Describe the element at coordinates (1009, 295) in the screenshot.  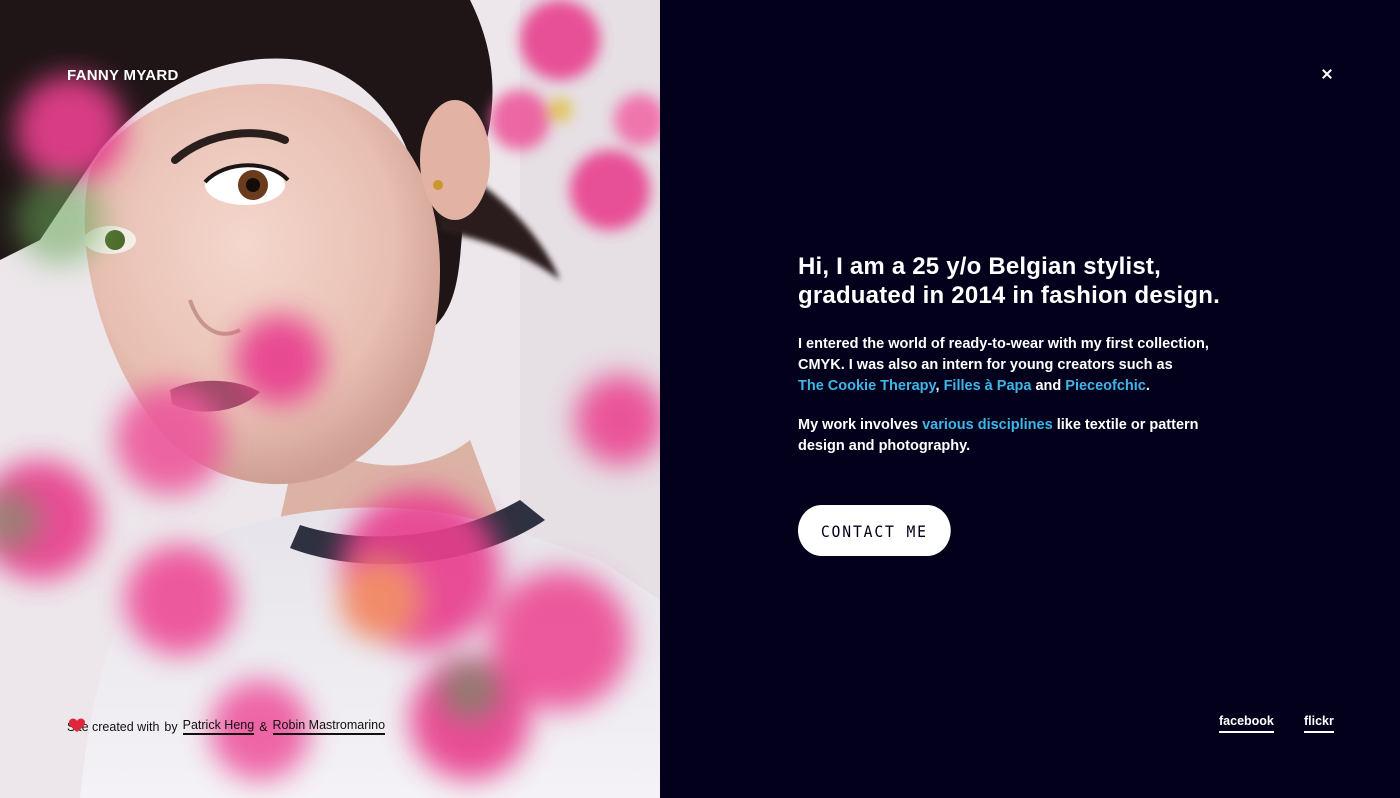
I see `heading-line-2: graduated in 2014 in fashion design.` at that location.